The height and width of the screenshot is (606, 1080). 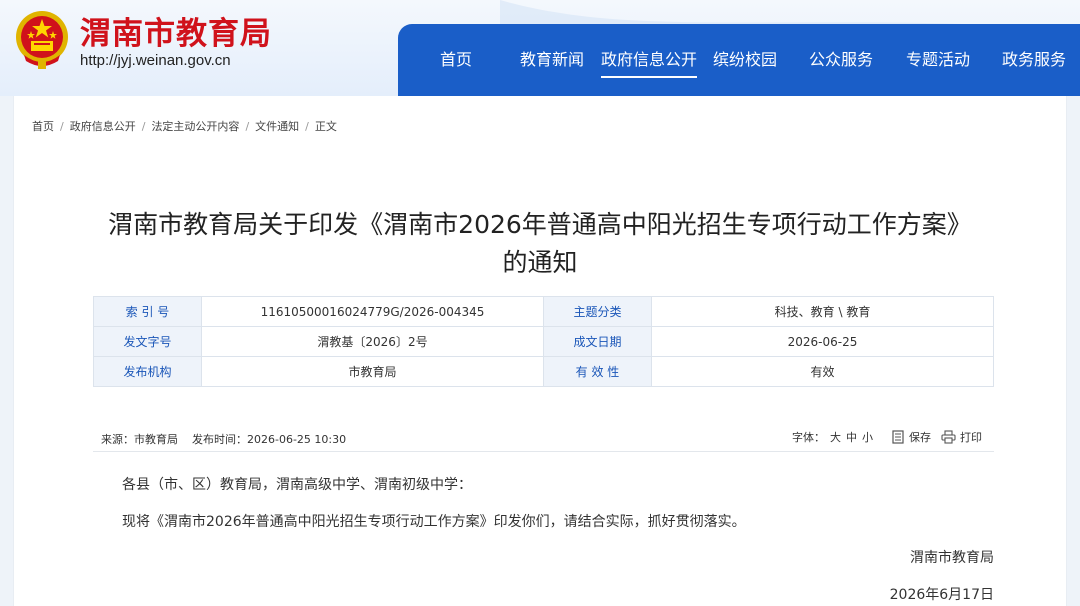 I want to click on meta-value-issuer: 市教育局, so click(x=372, y=371).